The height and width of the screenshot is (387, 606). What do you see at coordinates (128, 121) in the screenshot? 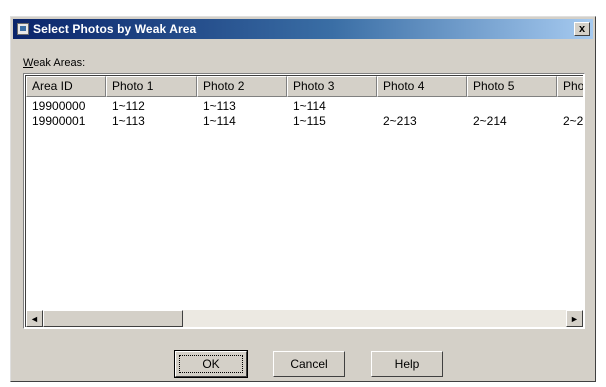
I see `cell-photo-1: 1~113` at bounding box center [128, 121].